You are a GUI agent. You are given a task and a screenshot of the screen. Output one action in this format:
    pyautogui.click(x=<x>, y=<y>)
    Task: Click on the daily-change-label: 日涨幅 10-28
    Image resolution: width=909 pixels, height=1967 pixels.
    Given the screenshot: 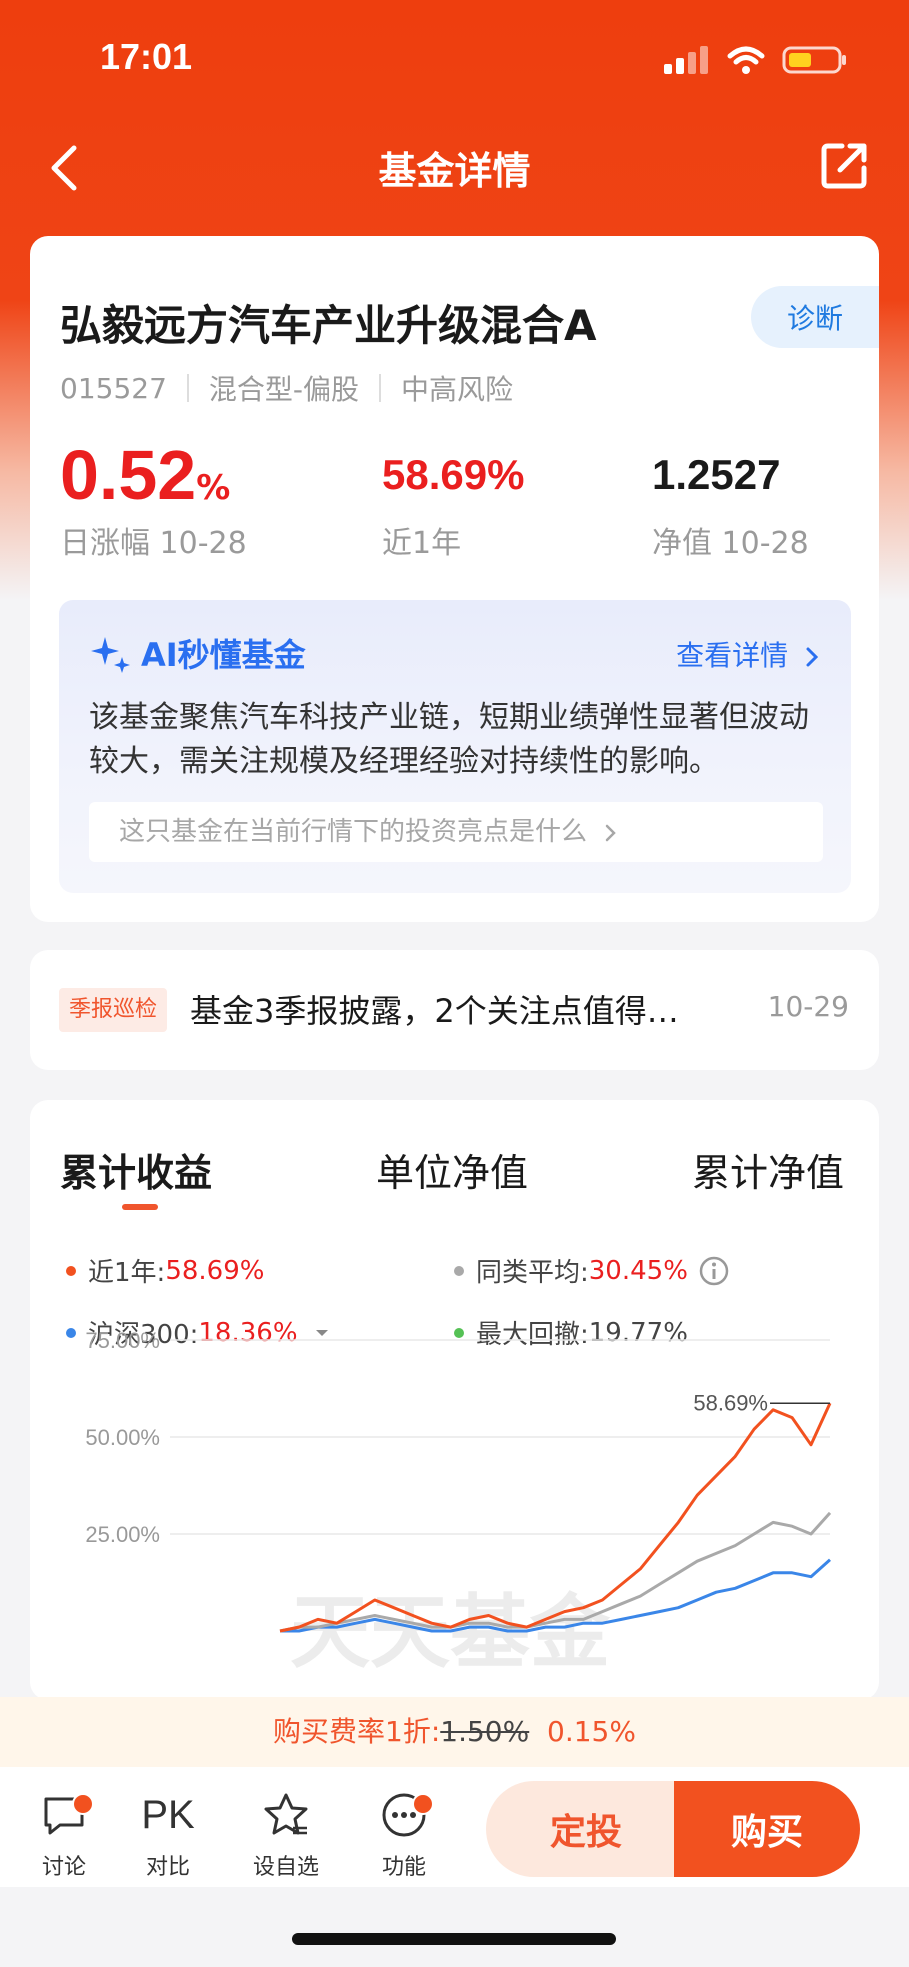 What is the action you would take?
    pyautogui.click(x=153, y=543)
    